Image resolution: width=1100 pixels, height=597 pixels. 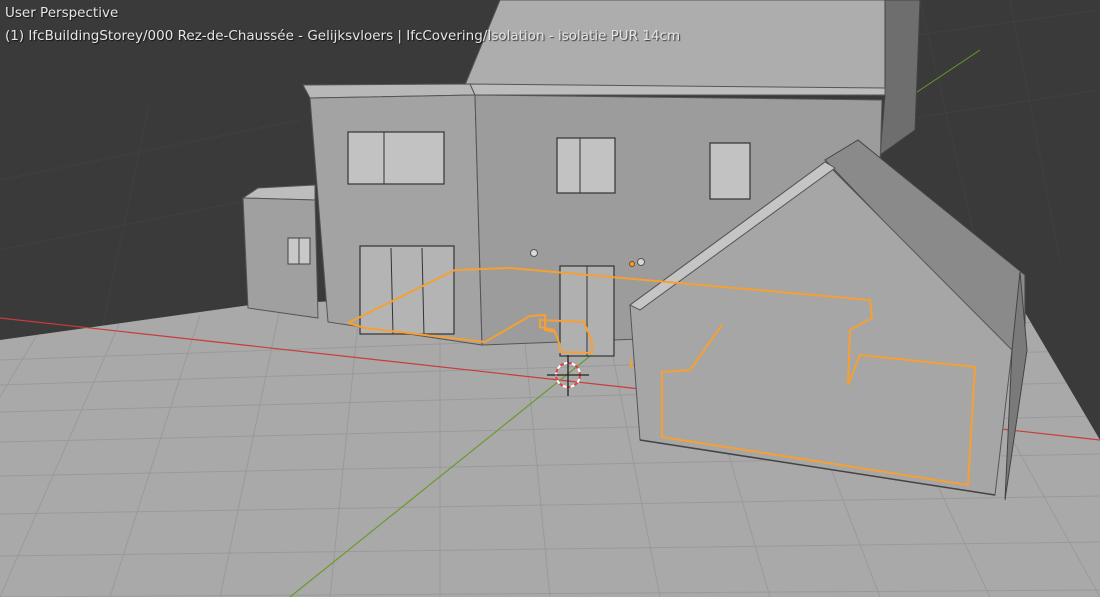 I want to click on main-house-left-block, so click(x=392, y=214).